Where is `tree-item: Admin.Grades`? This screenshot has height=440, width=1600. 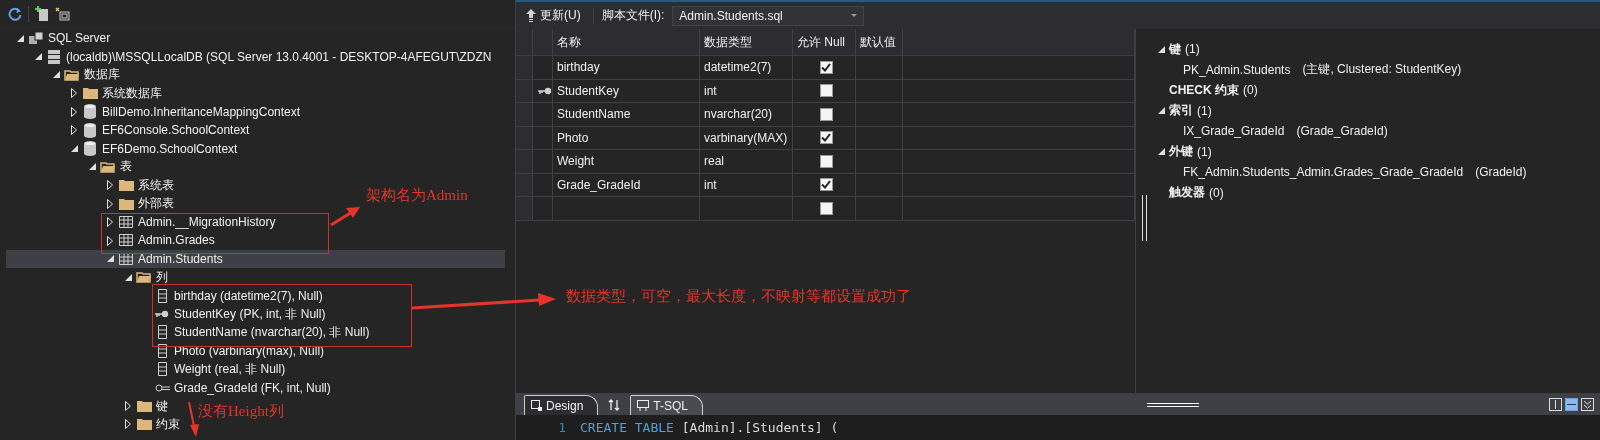
tree-item: Admin.Grades is located at coordinates (112, 240).